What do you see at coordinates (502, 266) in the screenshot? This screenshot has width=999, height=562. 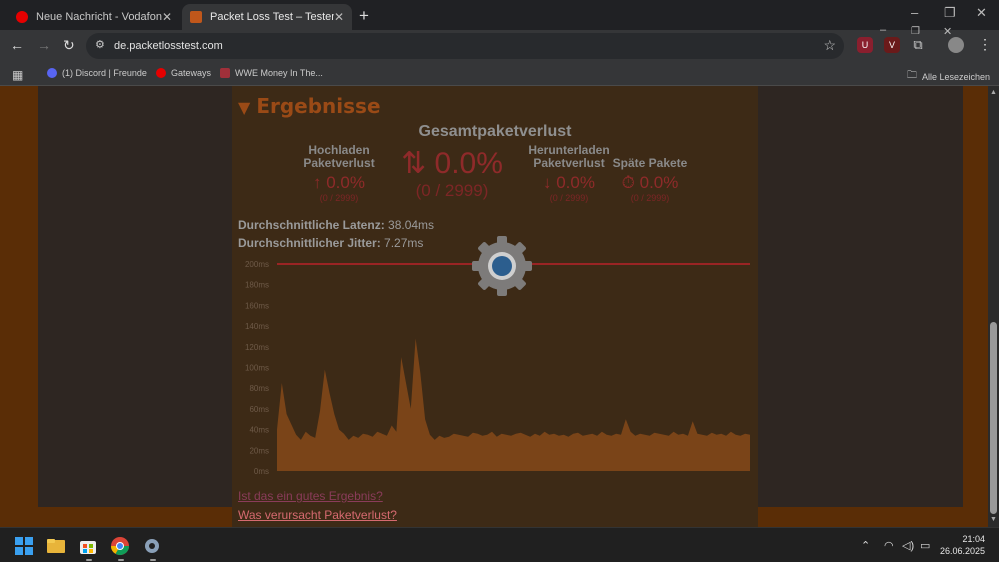 I see `loading-gear-icon` at bounding box center [502, 266].